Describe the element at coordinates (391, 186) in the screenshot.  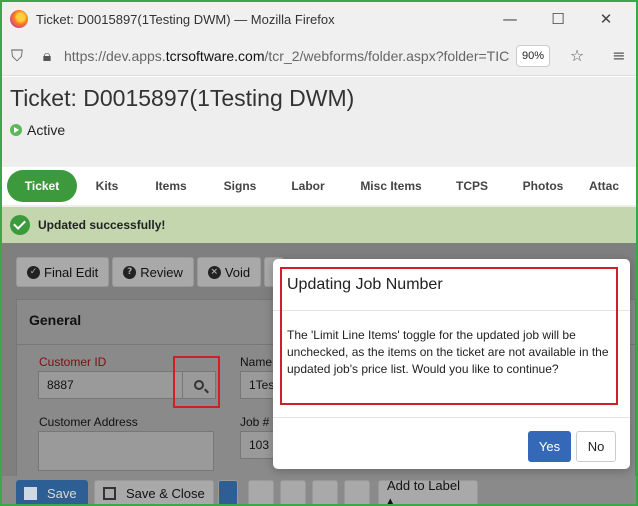
I see `tab-misc-items: Misc Items` at that location.